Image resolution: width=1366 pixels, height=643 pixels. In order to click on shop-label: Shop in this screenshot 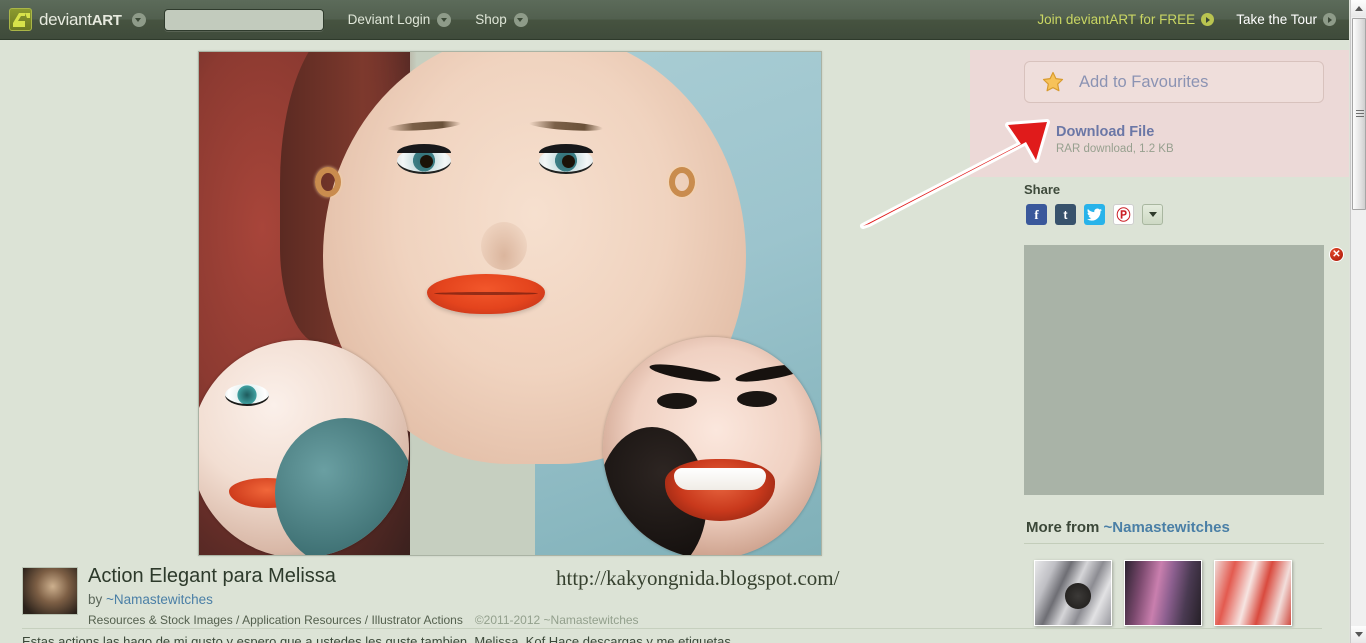, I will do `click(491, 19)`.